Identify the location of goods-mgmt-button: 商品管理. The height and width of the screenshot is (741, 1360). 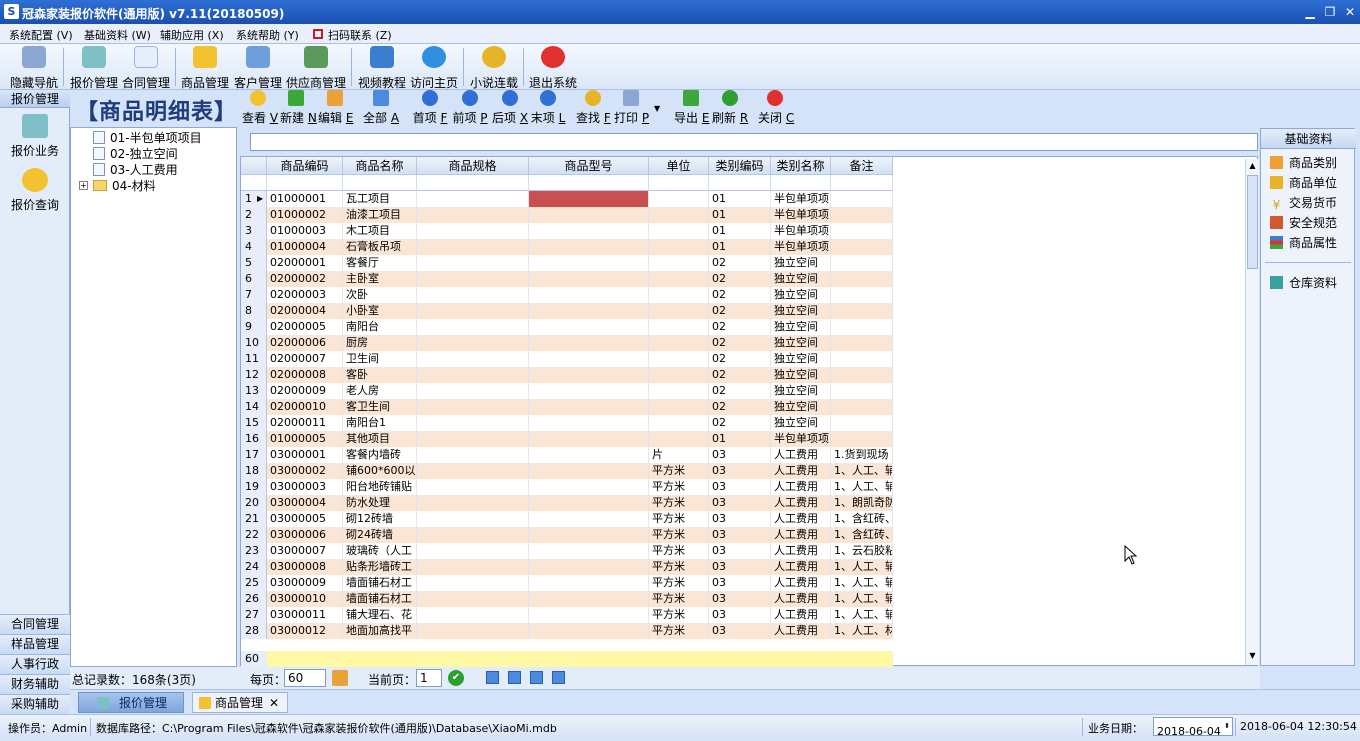
(205, 68).